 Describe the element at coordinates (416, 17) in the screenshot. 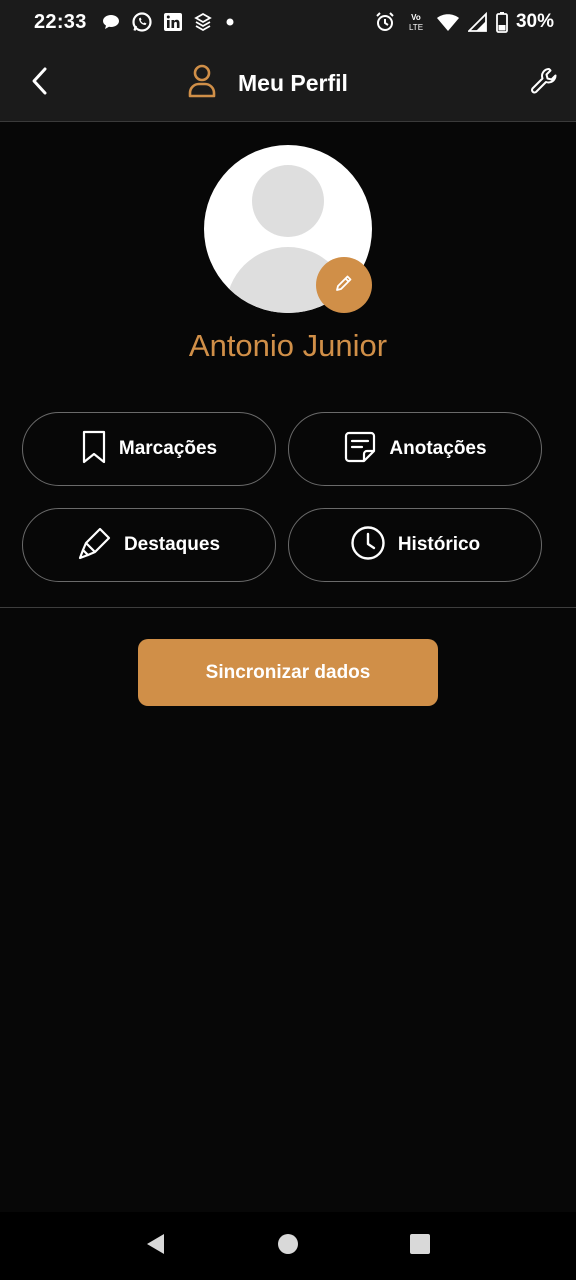

I see `svg-text: Vo` at that location.